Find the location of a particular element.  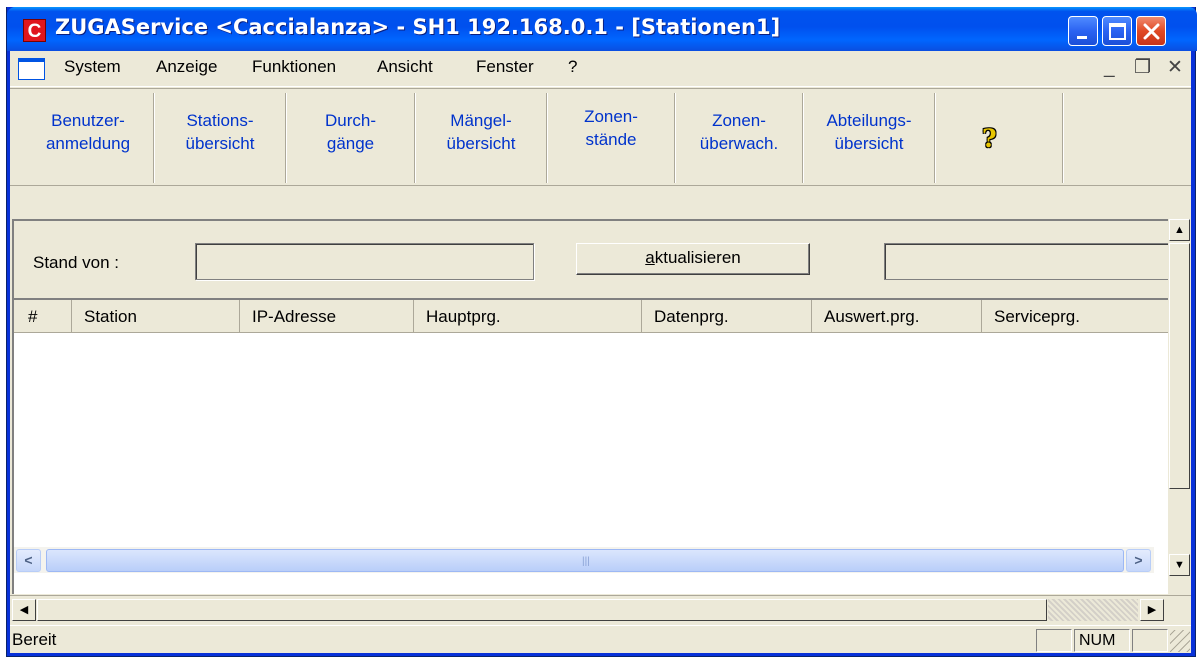

aktualisieren-label: ktualisieren is located at coordinates (697, 257).